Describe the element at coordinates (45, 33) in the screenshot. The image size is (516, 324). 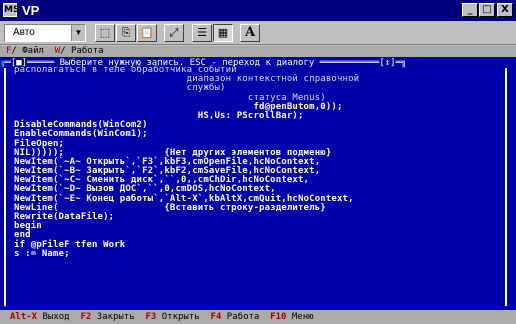
I see `font-size-select: Авто ▼` at that location.